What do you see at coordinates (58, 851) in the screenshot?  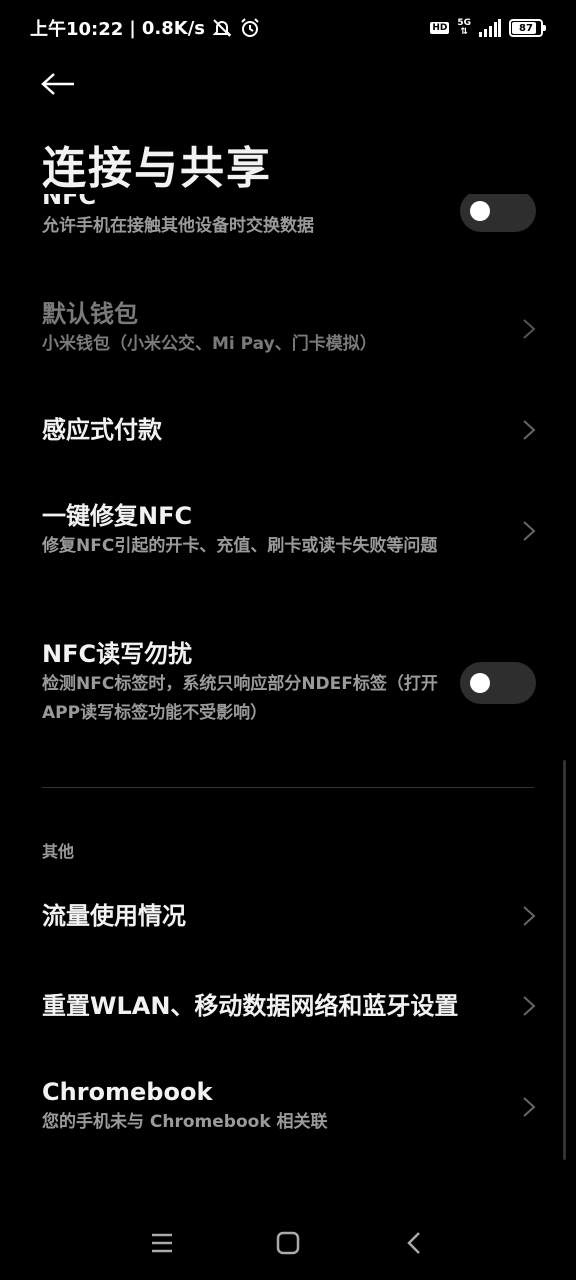 I see `section-label-other: 其他` at bounding box center [58, 851].